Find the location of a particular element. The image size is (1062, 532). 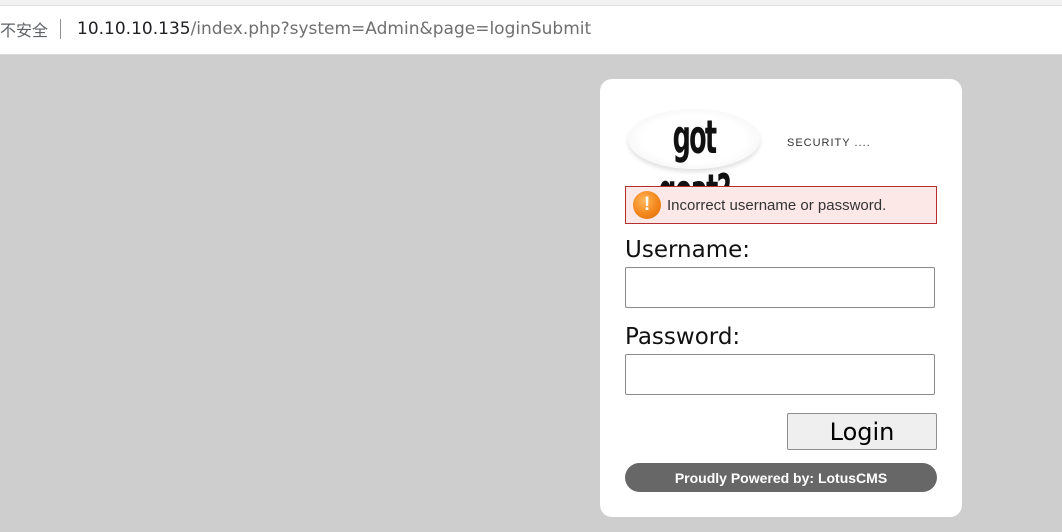

got-goat-logo: got goat? is located at coordinates (694, 159).